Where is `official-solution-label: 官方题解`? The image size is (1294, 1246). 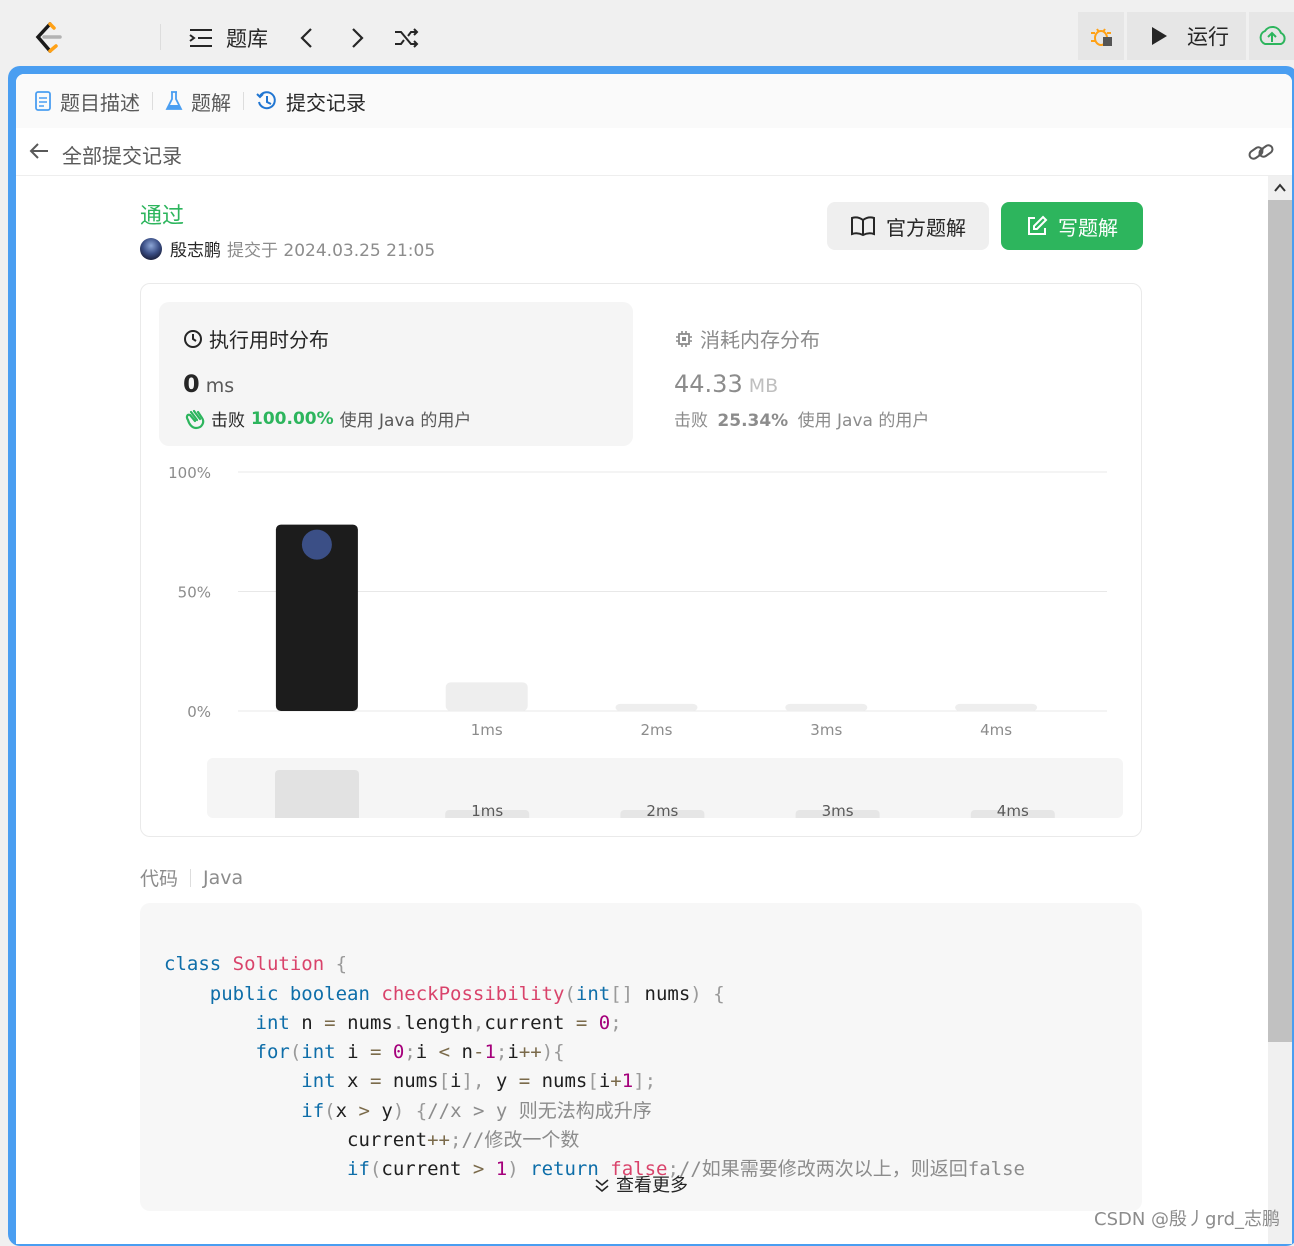
official-solution-label: 官方题解 is located at coordinates (926, 227).